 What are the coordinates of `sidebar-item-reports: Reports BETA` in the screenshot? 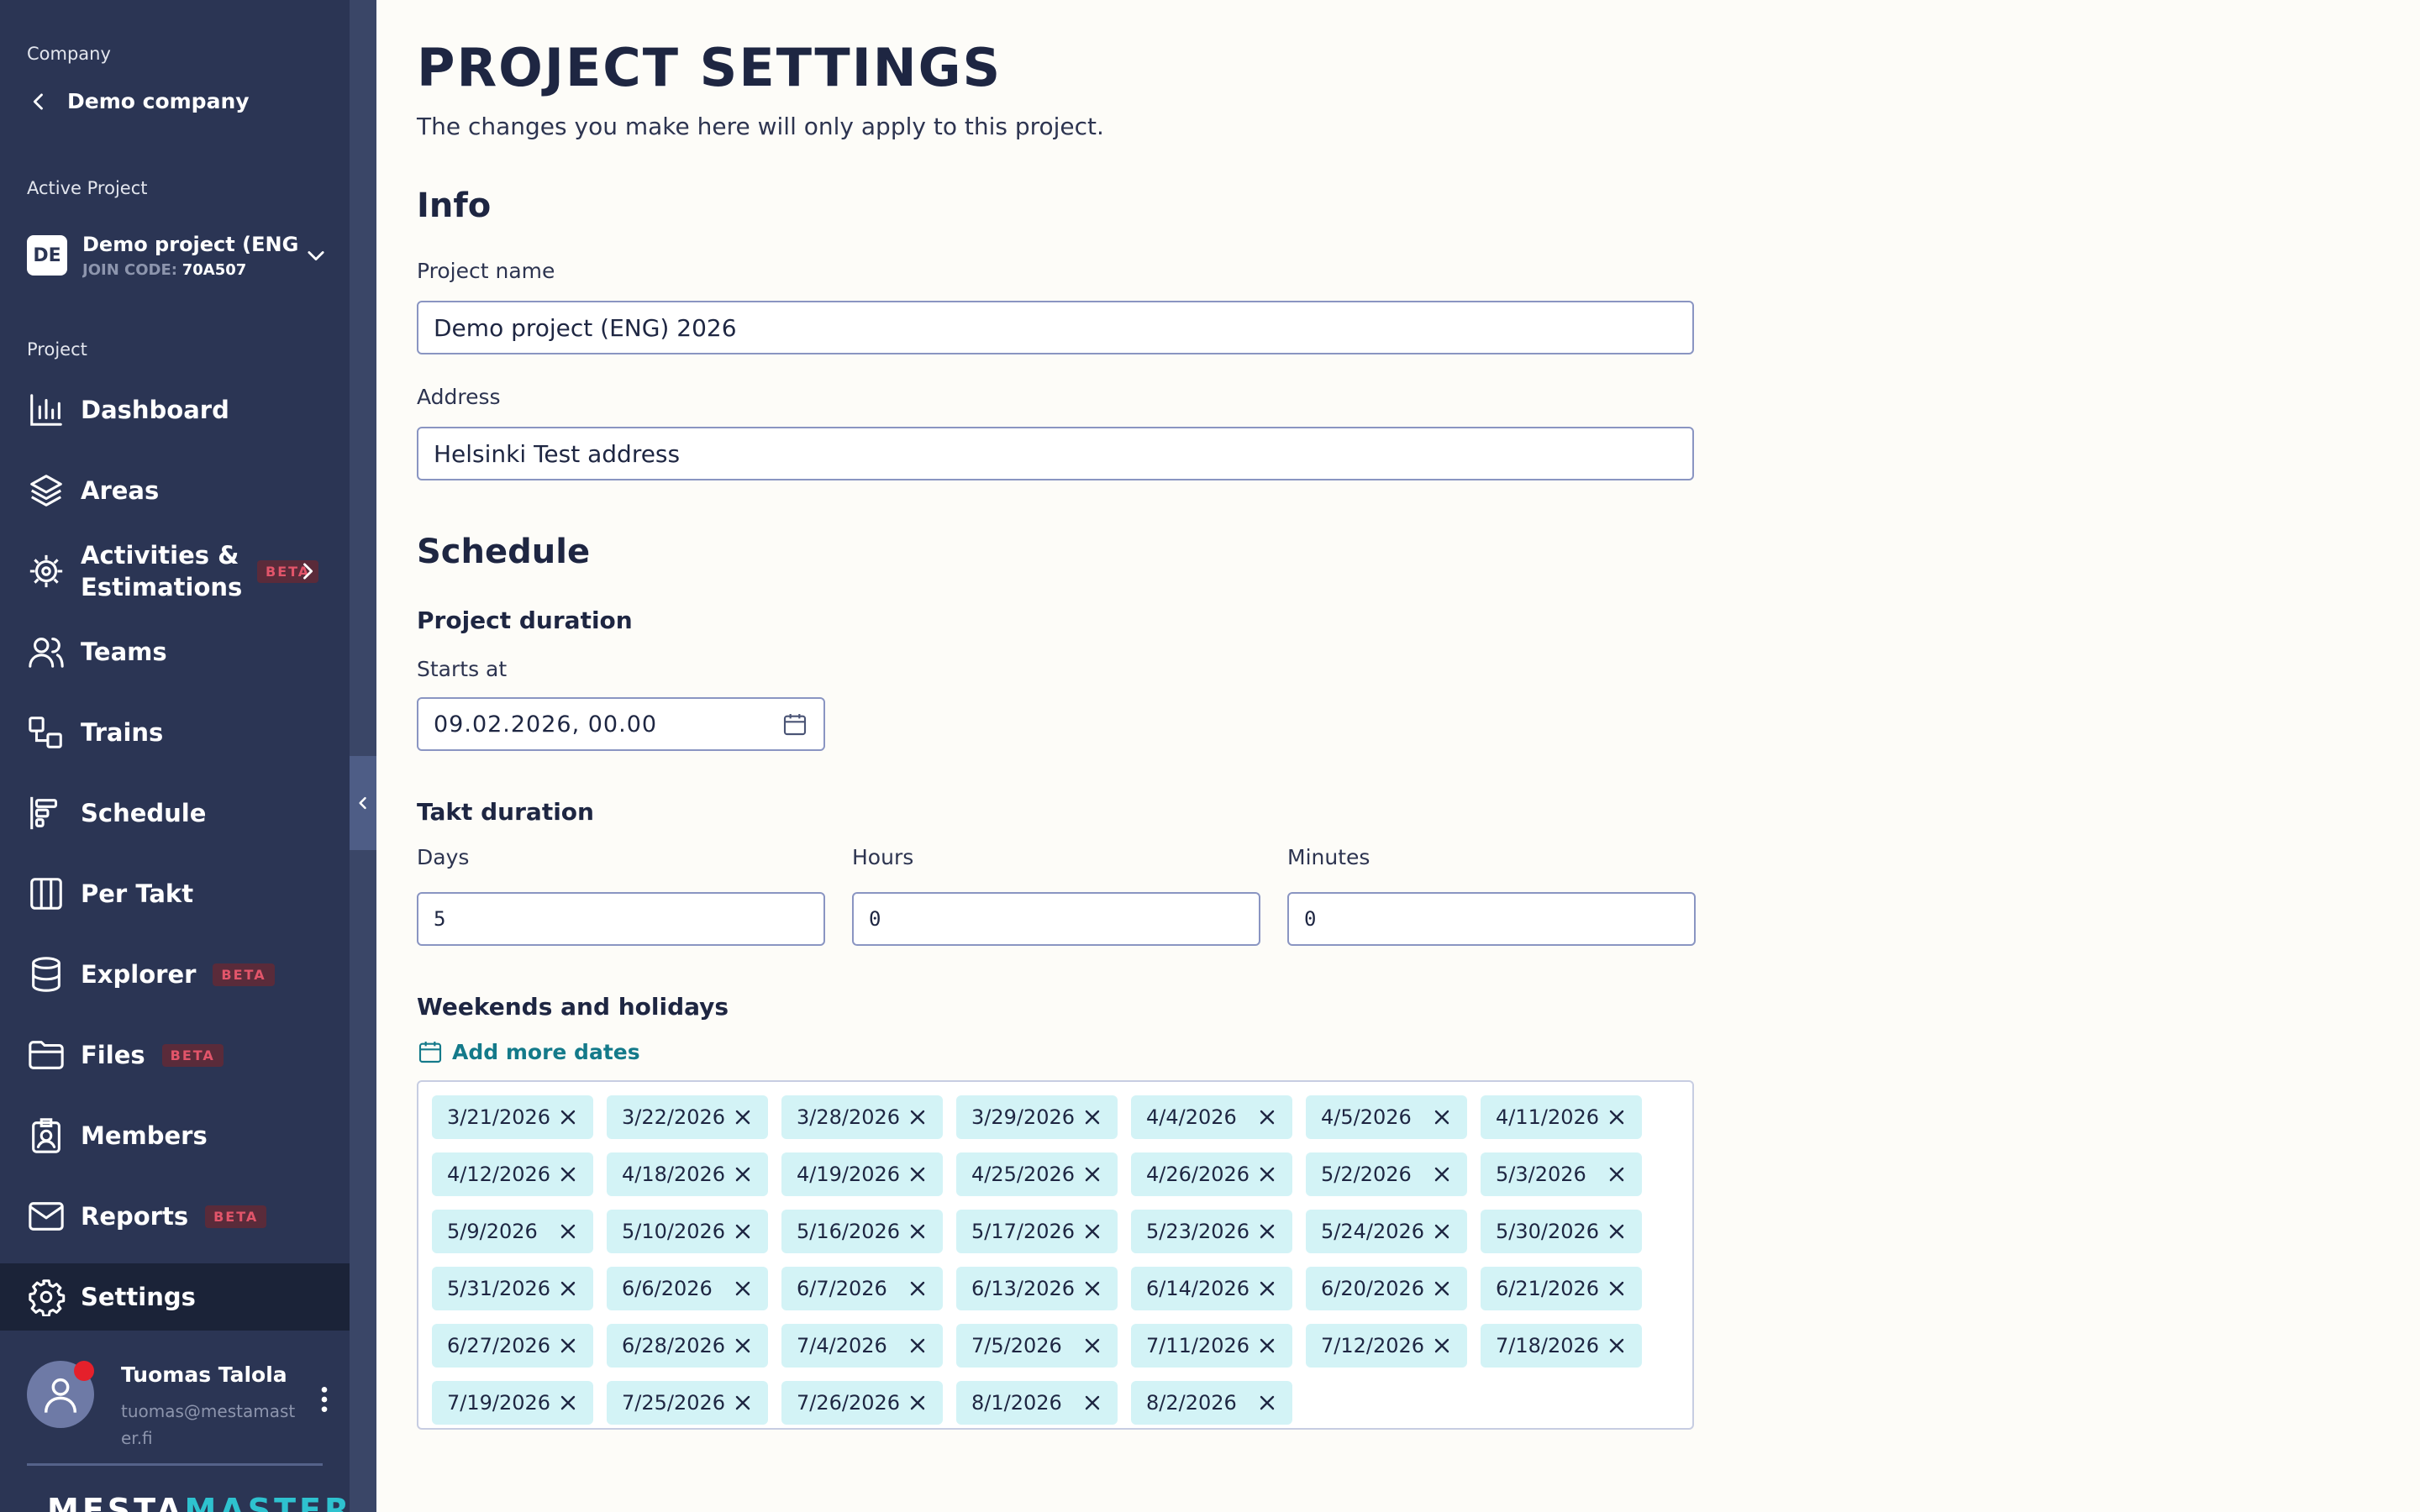 It's located at (175, 1216).